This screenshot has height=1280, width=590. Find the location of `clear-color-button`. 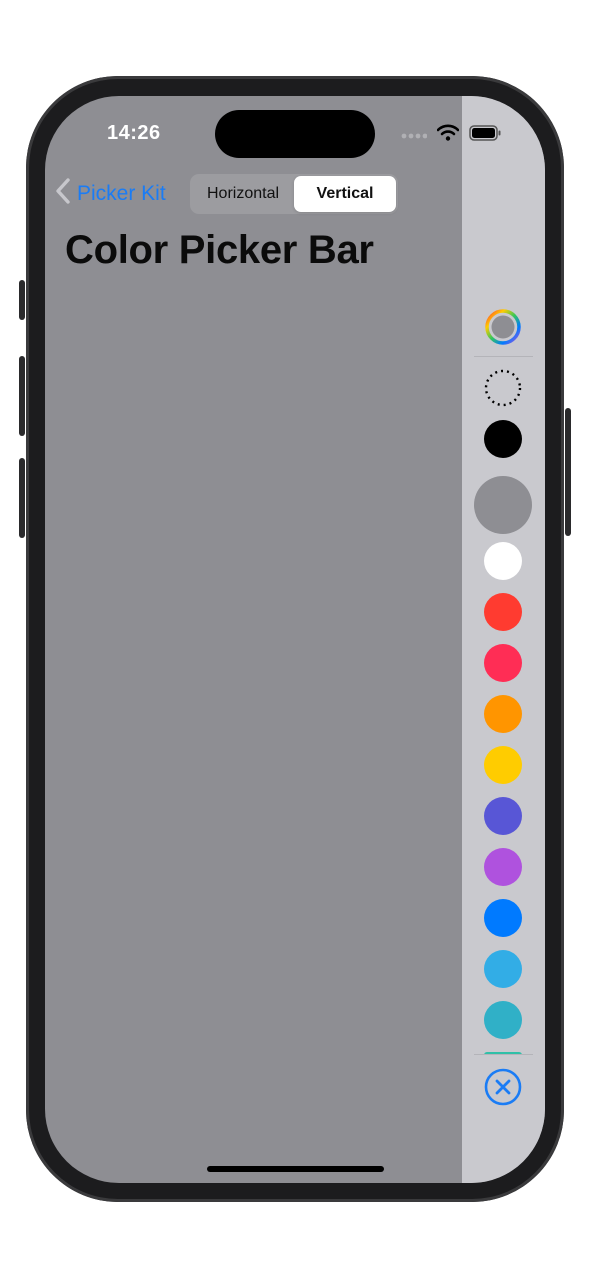

clear-color-button is located at coordinates (503, 1087).